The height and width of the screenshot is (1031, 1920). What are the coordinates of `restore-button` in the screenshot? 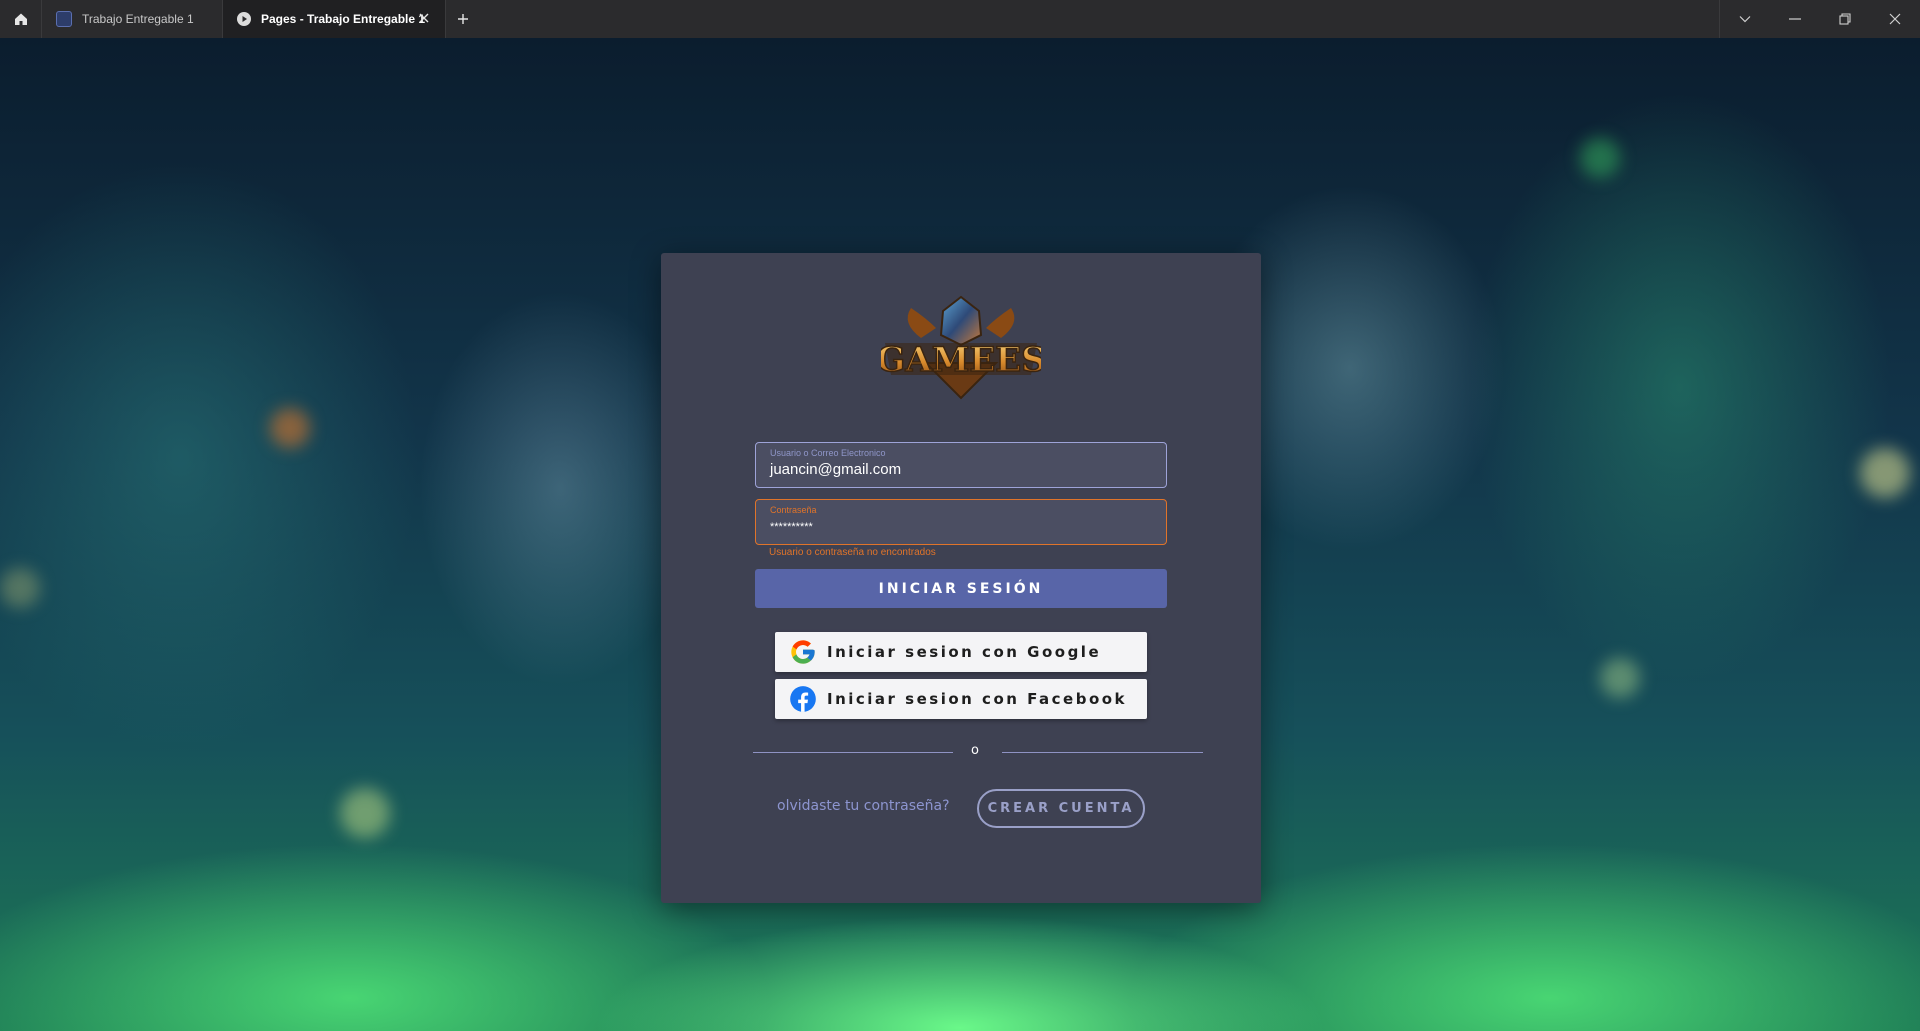 It's located at (1845, 19).